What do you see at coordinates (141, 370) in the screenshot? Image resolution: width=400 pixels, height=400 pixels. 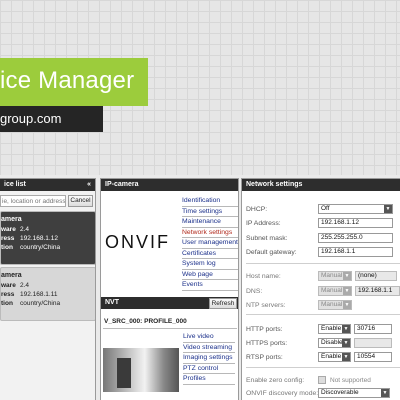 I see `video-thumbnail` at bounding box center [141, 370].